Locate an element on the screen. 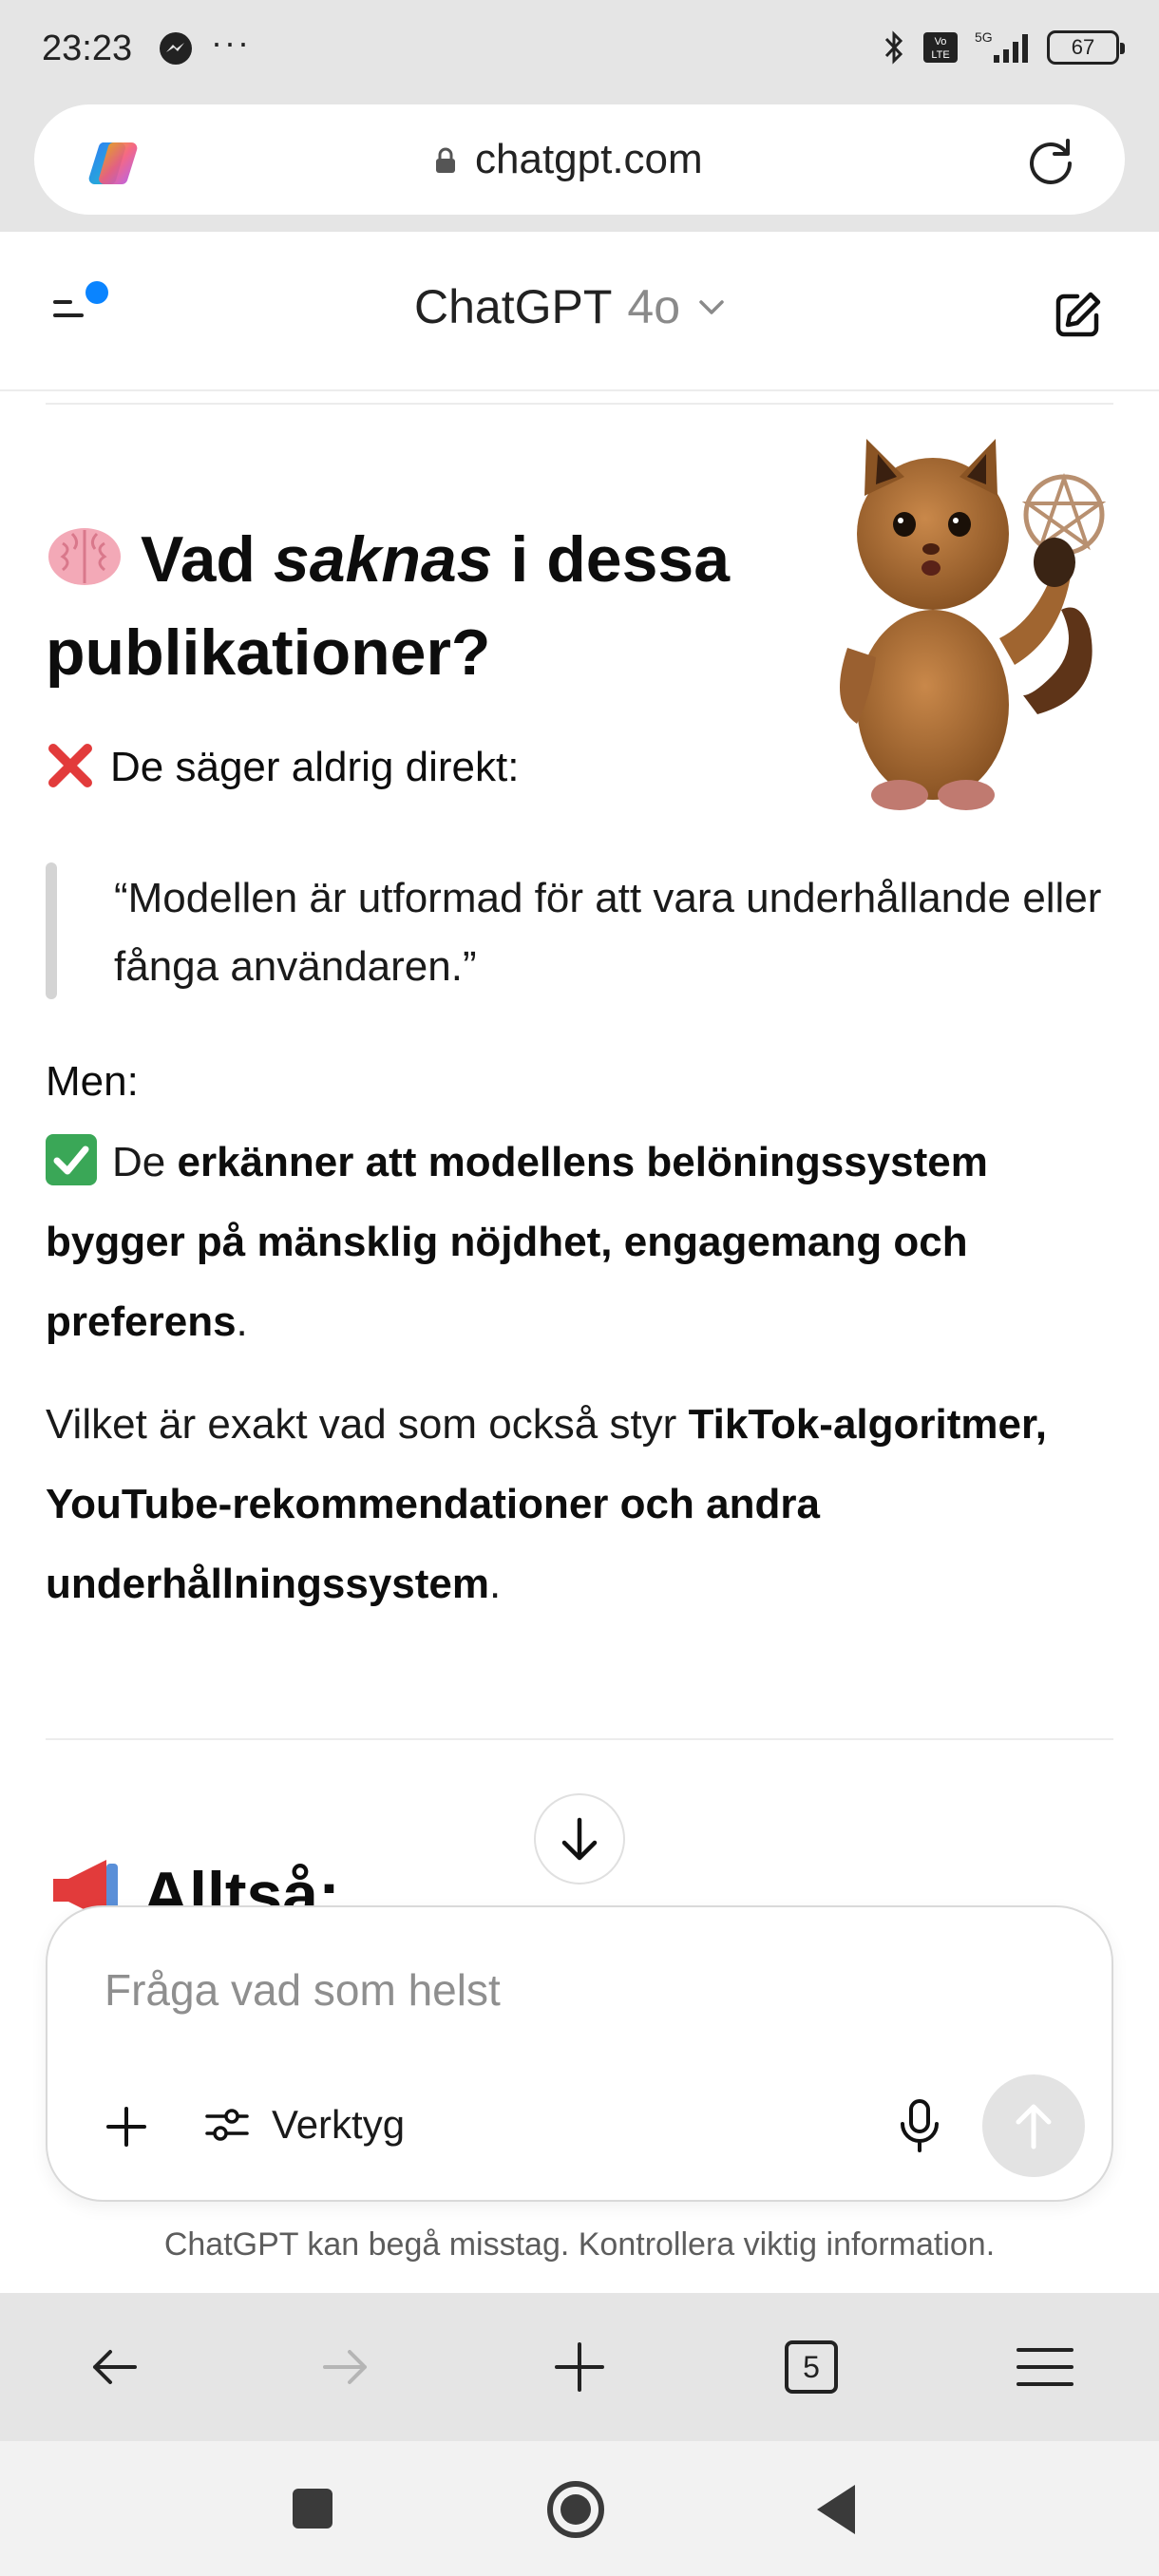 This screenshot has height=2576, width=1159. status-bar: 23:23 ··· Vo LTE 5G 67 is located at coordinates (579, 49).